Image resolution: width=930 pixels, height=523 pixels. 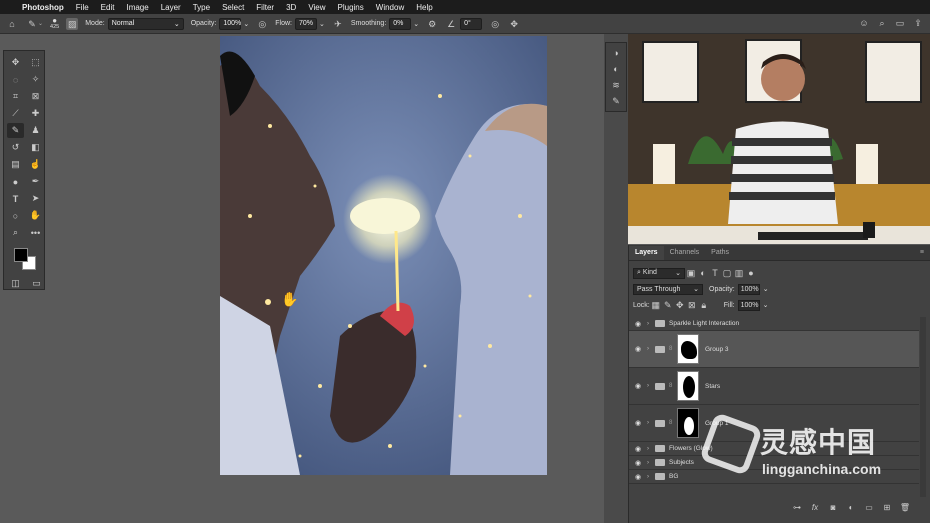 What do you see at coordinates (35, 62) in the screenshot?
I see `marquee-tool-icon: ⬚` at bounding box center [35, 62].